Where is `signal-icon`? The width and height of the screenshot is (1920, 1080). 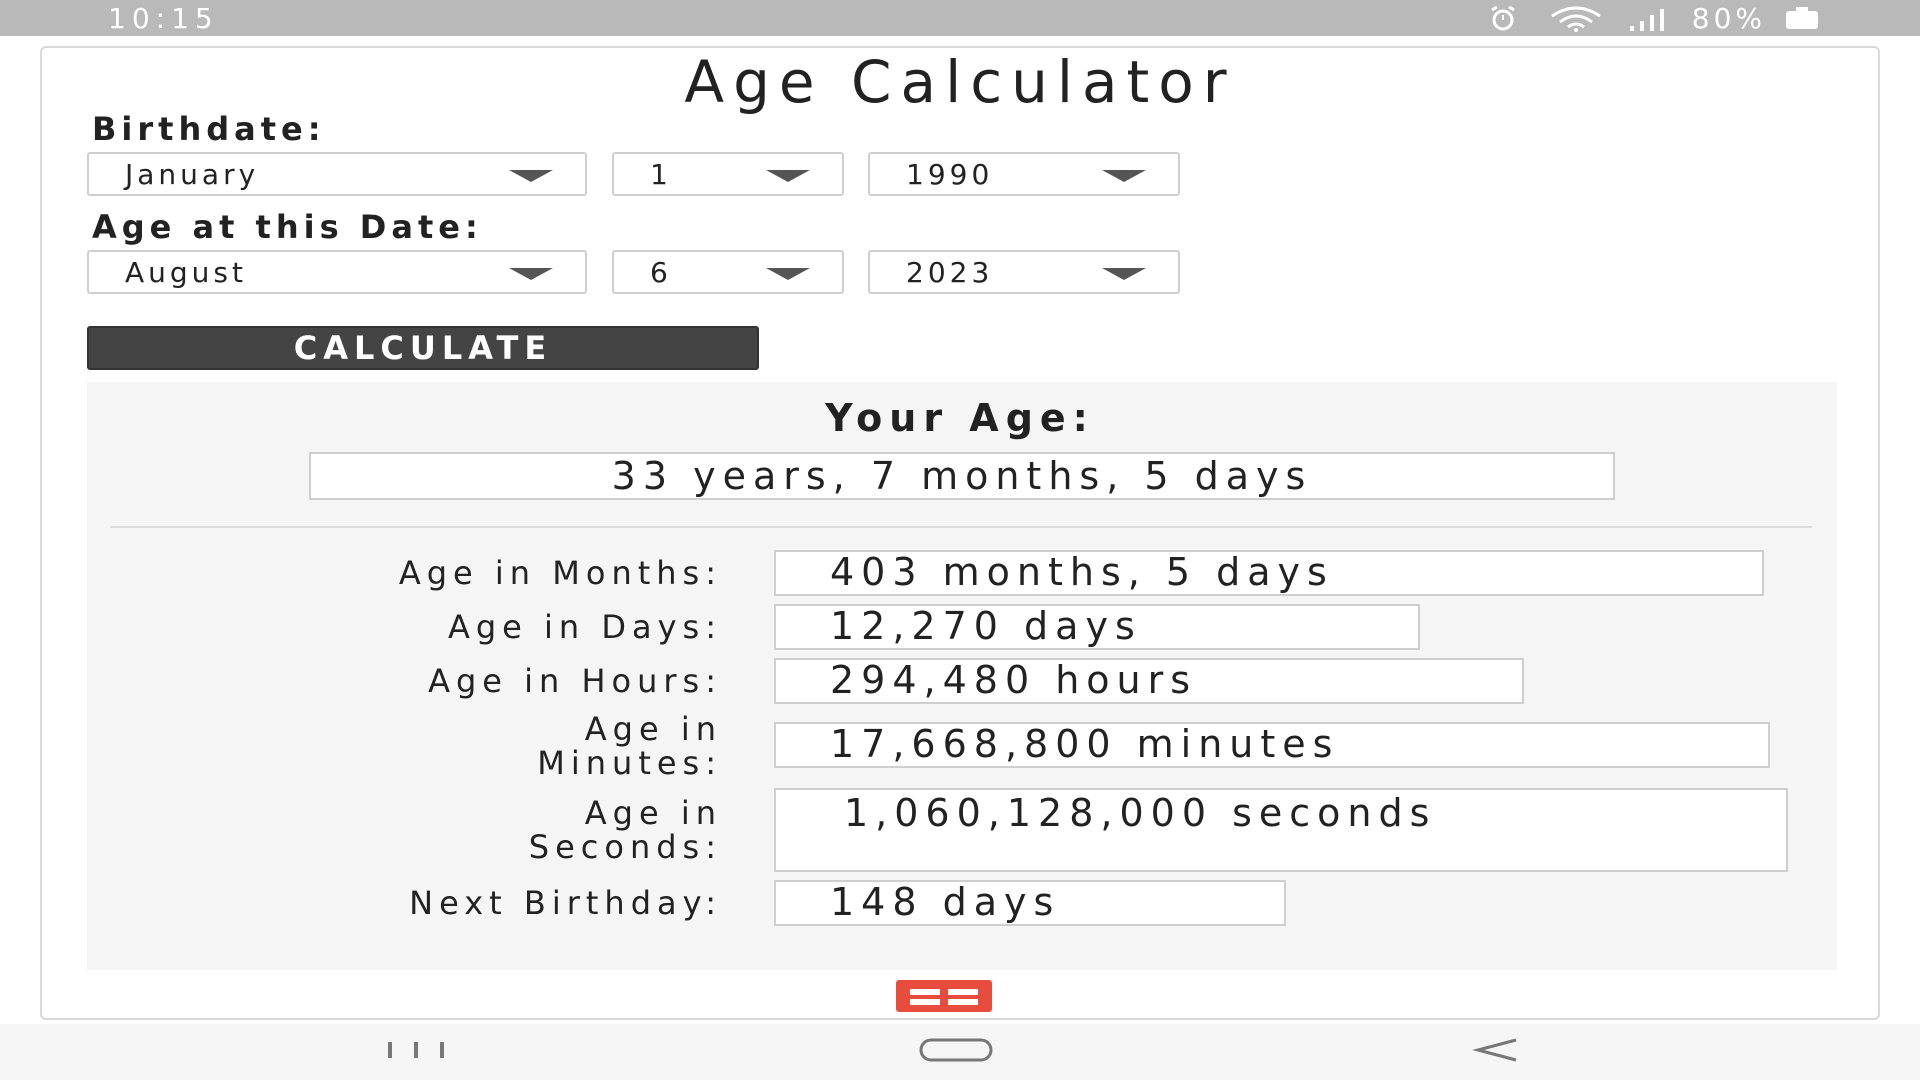
signal-icon is located at coordinates (1650, 19).